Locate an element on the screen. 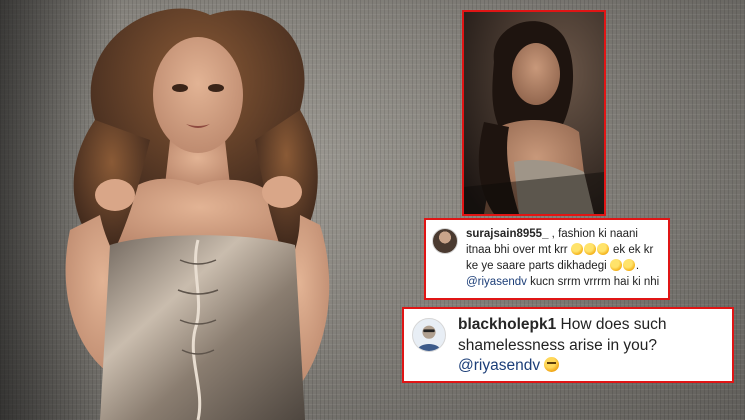  inset-photo is located at coordinates (534, 113).